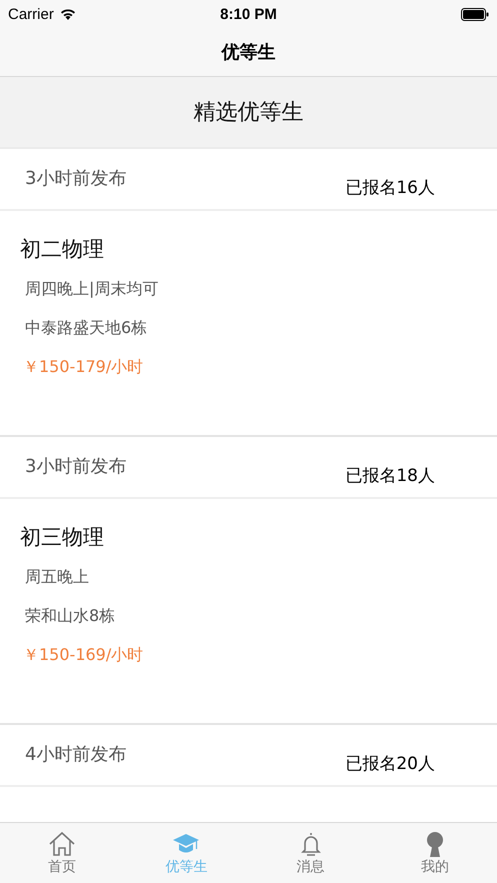 The image size is (497, 883). What do you see at coordinates (62, 844) in the screenshot?
I see `home-icon` at bounding box center [62, 844].